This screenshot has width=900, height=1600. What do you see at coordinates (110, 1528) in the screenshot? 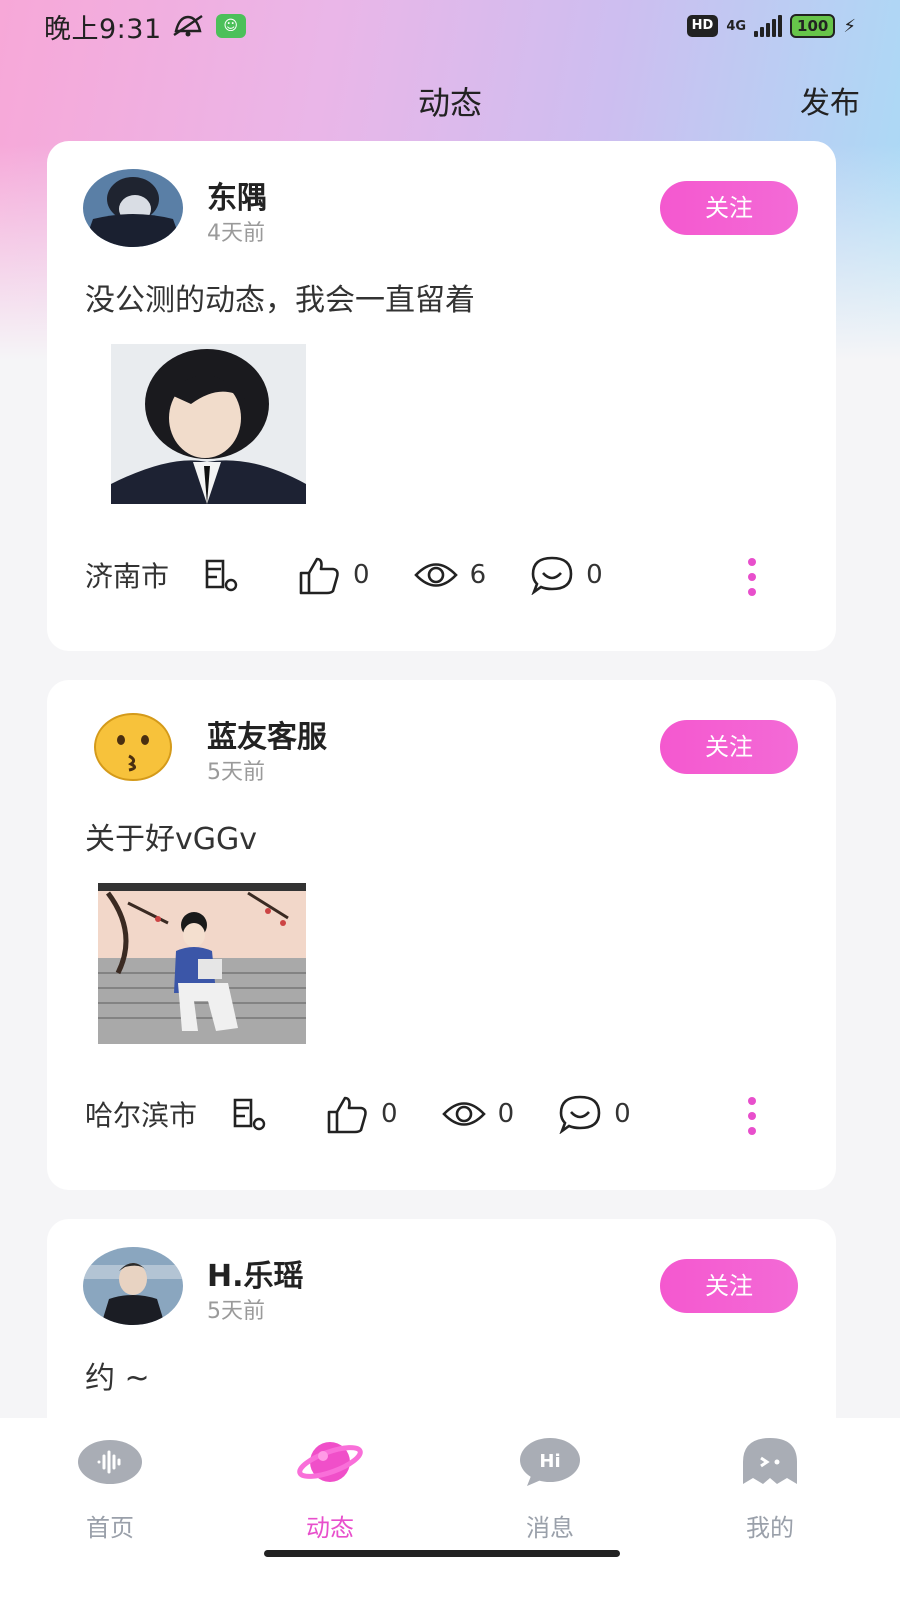
I see `tab-label: 首页` at bounding box center [110, 1528].